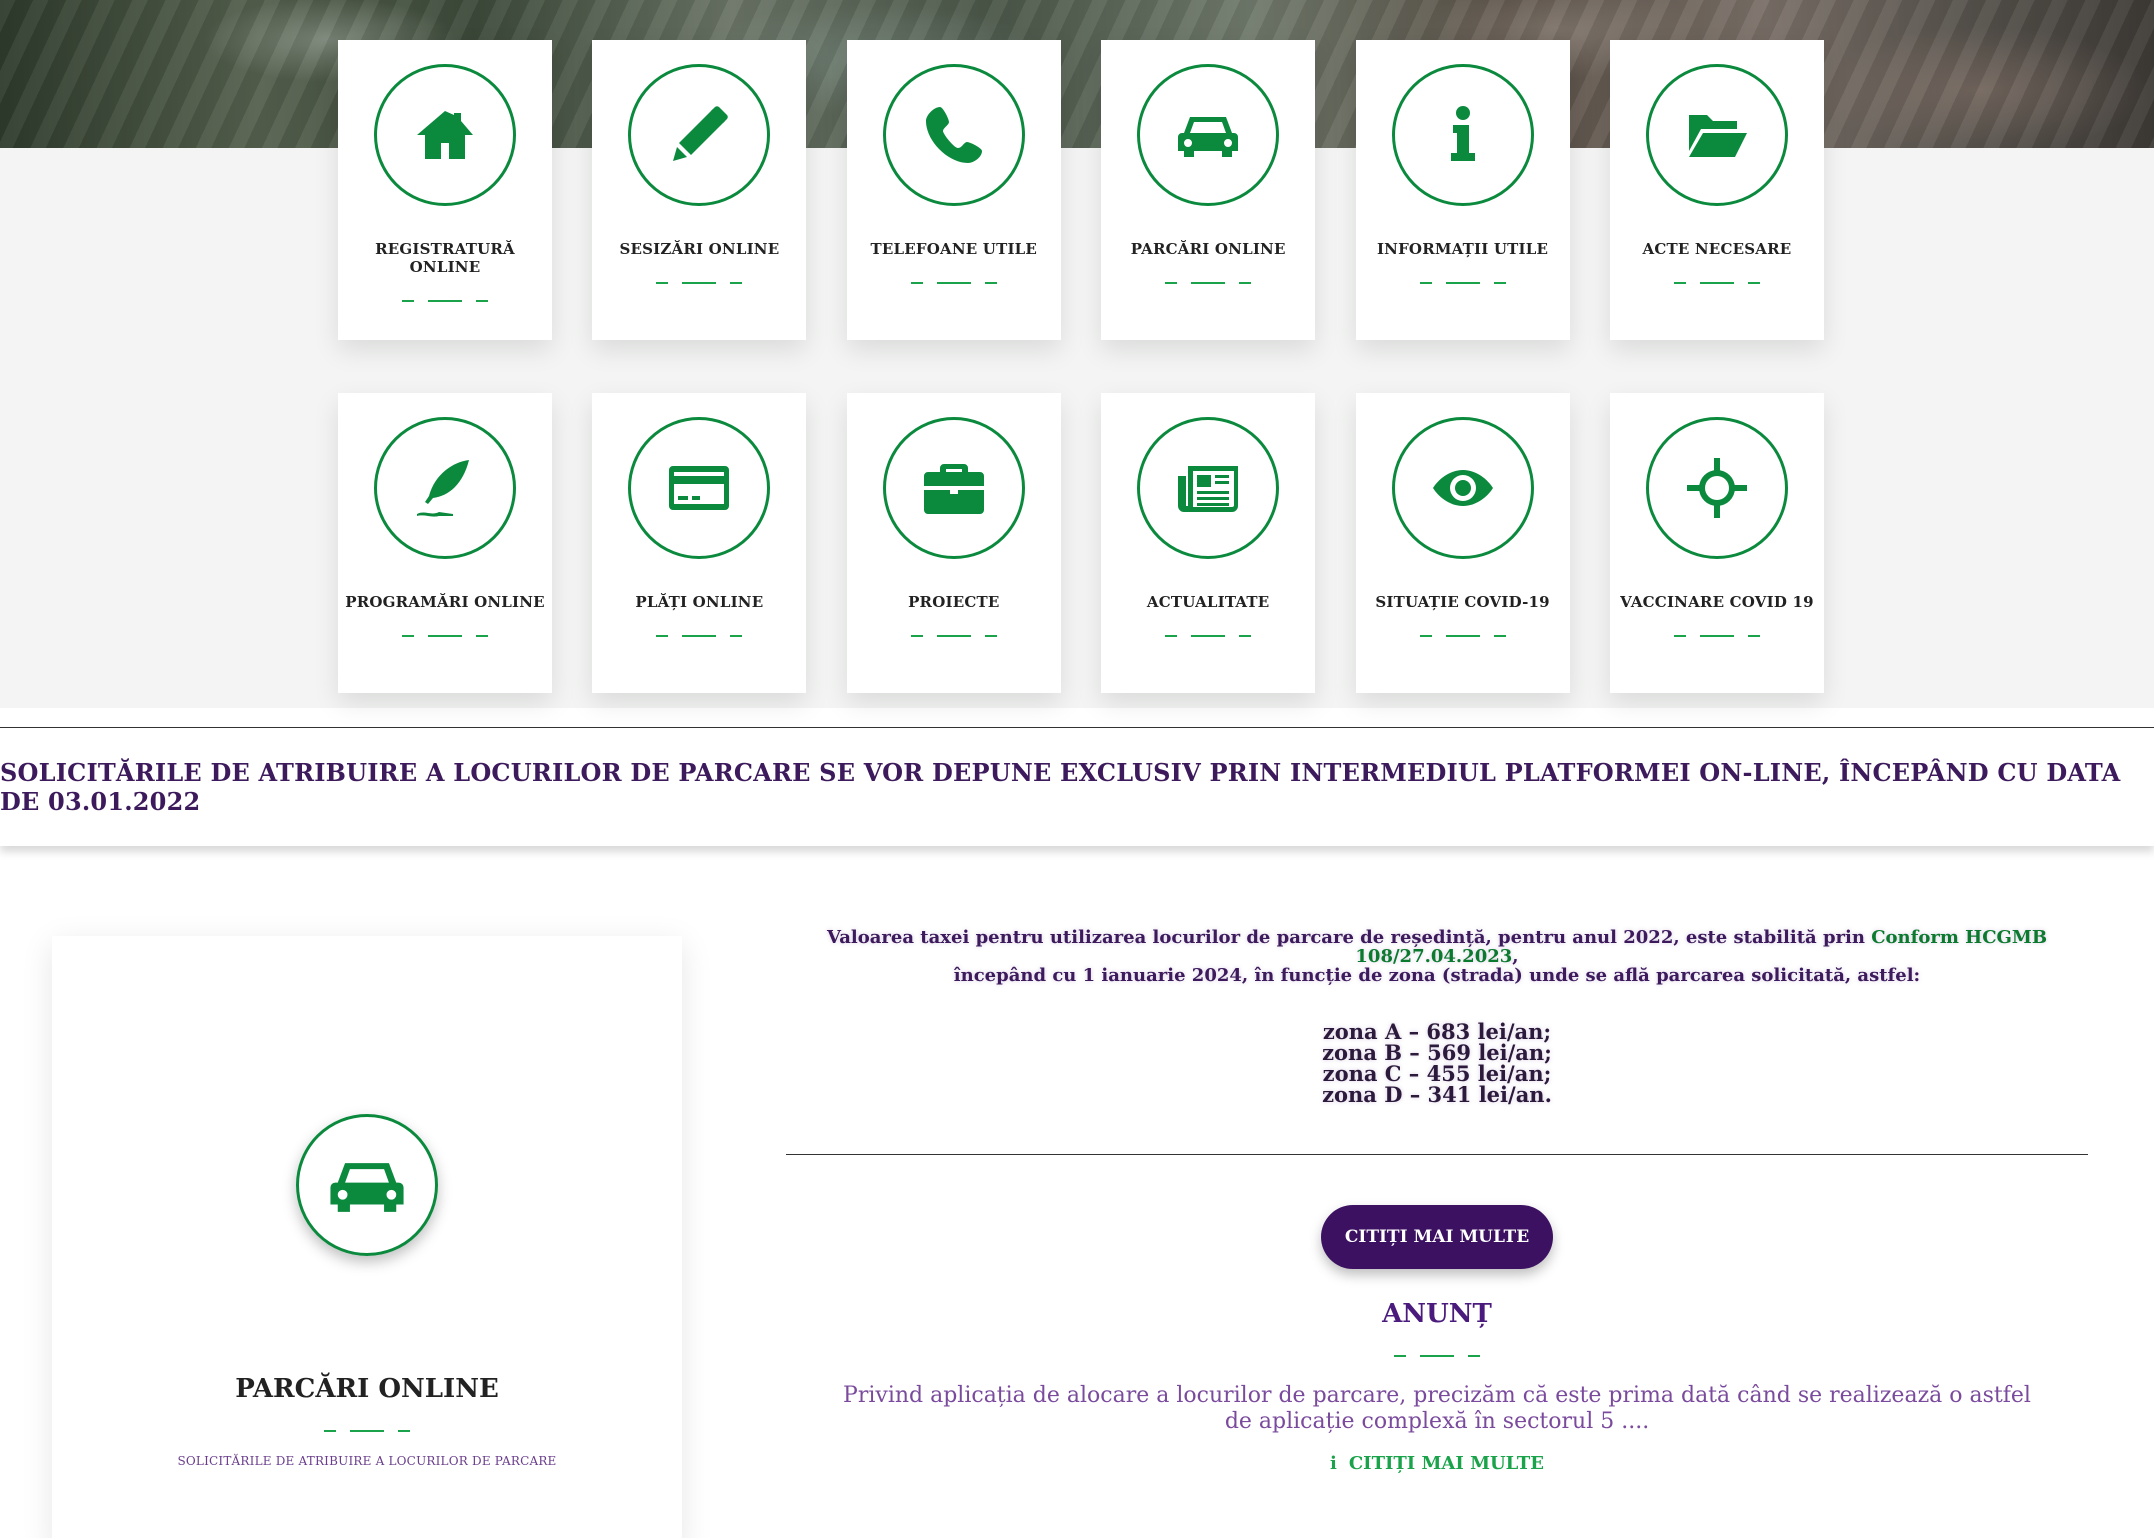 The height and width of the screenshot is (1538, 2154). What do you see at coordinates (1437, 1073) in the screenshot?
I see `zone-item: zona C – 455 lei/an;` at bounding box center [1437, 1073].